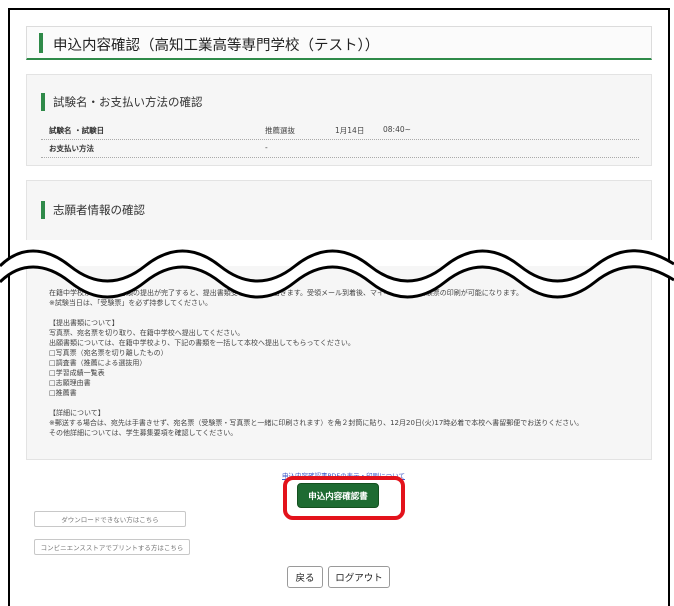 The width and height of the screenshot is (674, 606). Describe the element at coordinates (98, 363) in the screenshot. I see `info-line: □調査書（推薦による選抜用）` at that location.